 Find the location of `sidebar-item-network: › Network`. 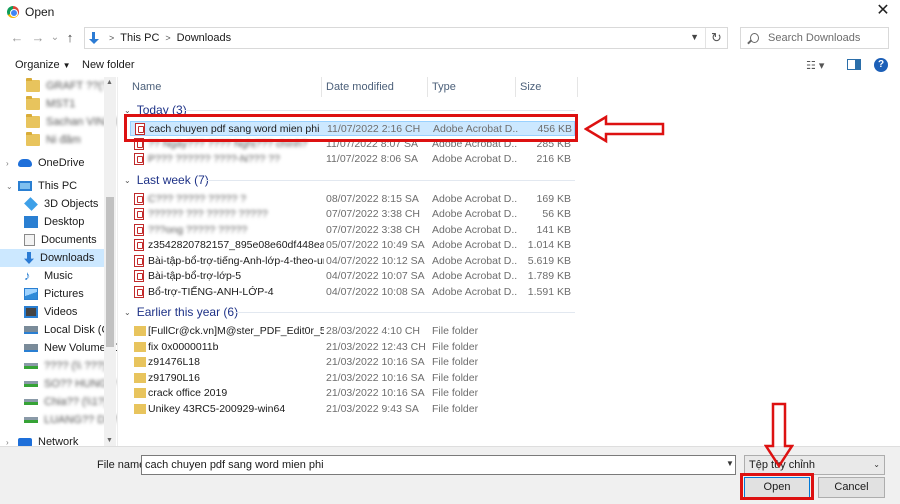

sidebar-item-network: › Network is located at coordinates (58, 440).